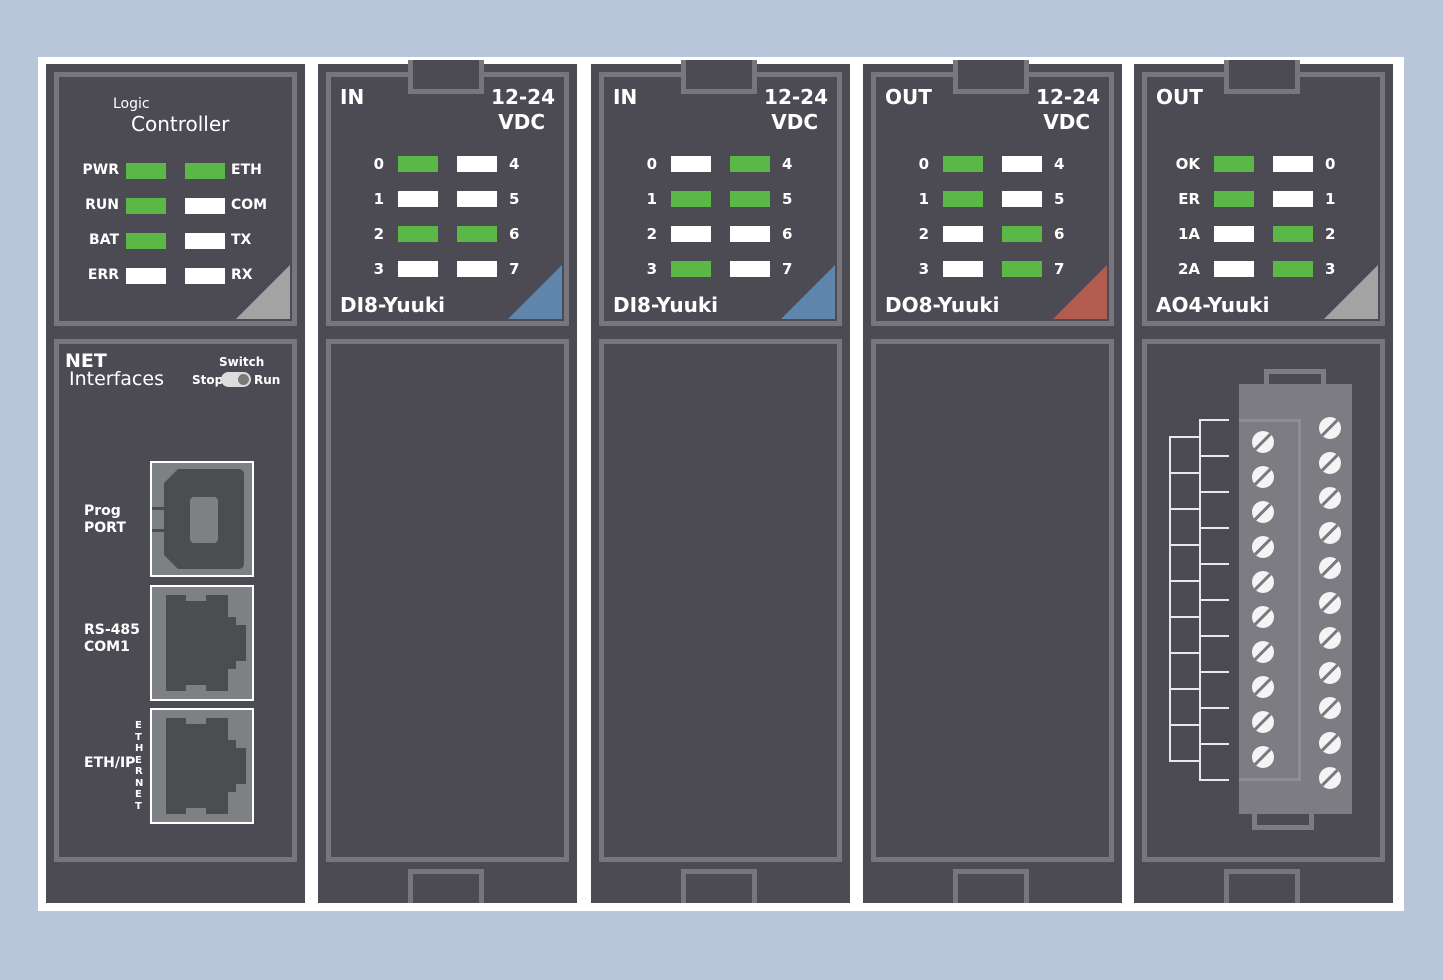 The width and height of the screenshot is (1443, 980). Describe the element at coordinates (205, 276) in the screenshot. I see `status-led-rx` at that location.